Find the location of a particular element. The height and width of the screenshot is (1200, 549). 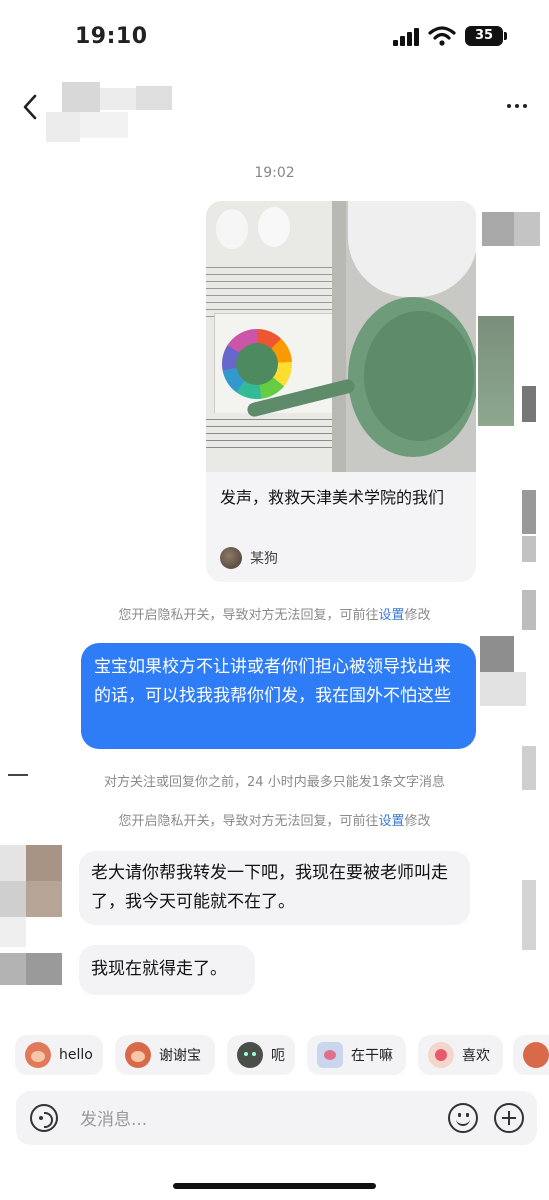

contact-name-blurred is located at coordinates (109, 112).